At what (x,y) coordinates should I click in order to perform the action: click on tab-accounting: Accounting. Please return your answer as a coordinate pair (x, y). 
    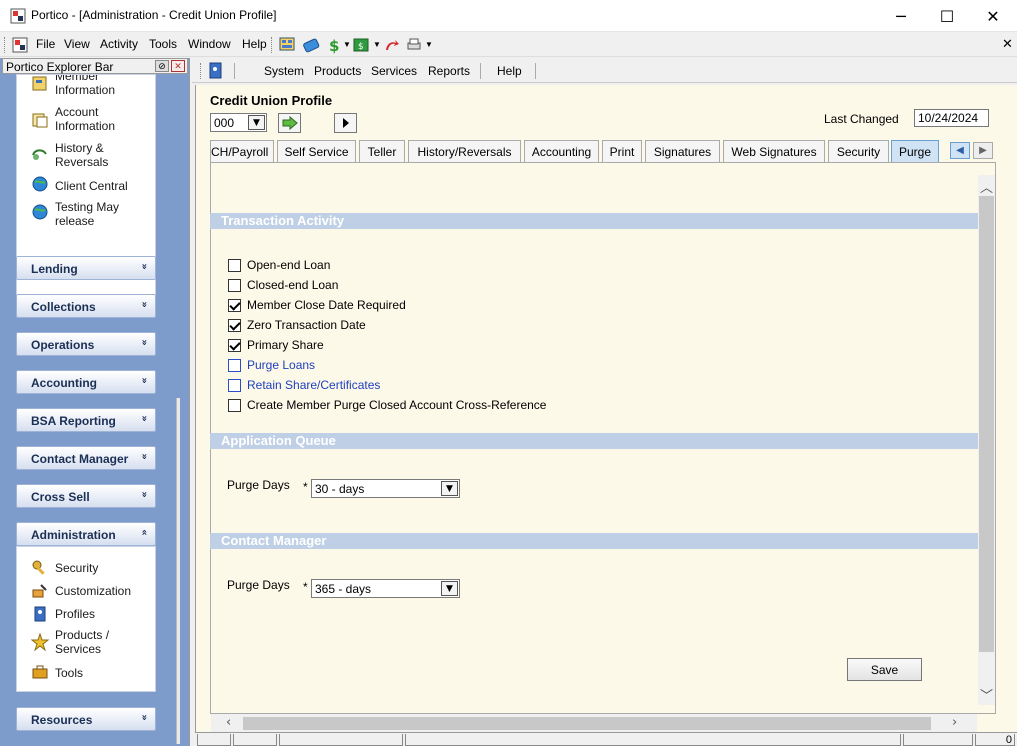
    Looking at the image, I should click on (561, 151).